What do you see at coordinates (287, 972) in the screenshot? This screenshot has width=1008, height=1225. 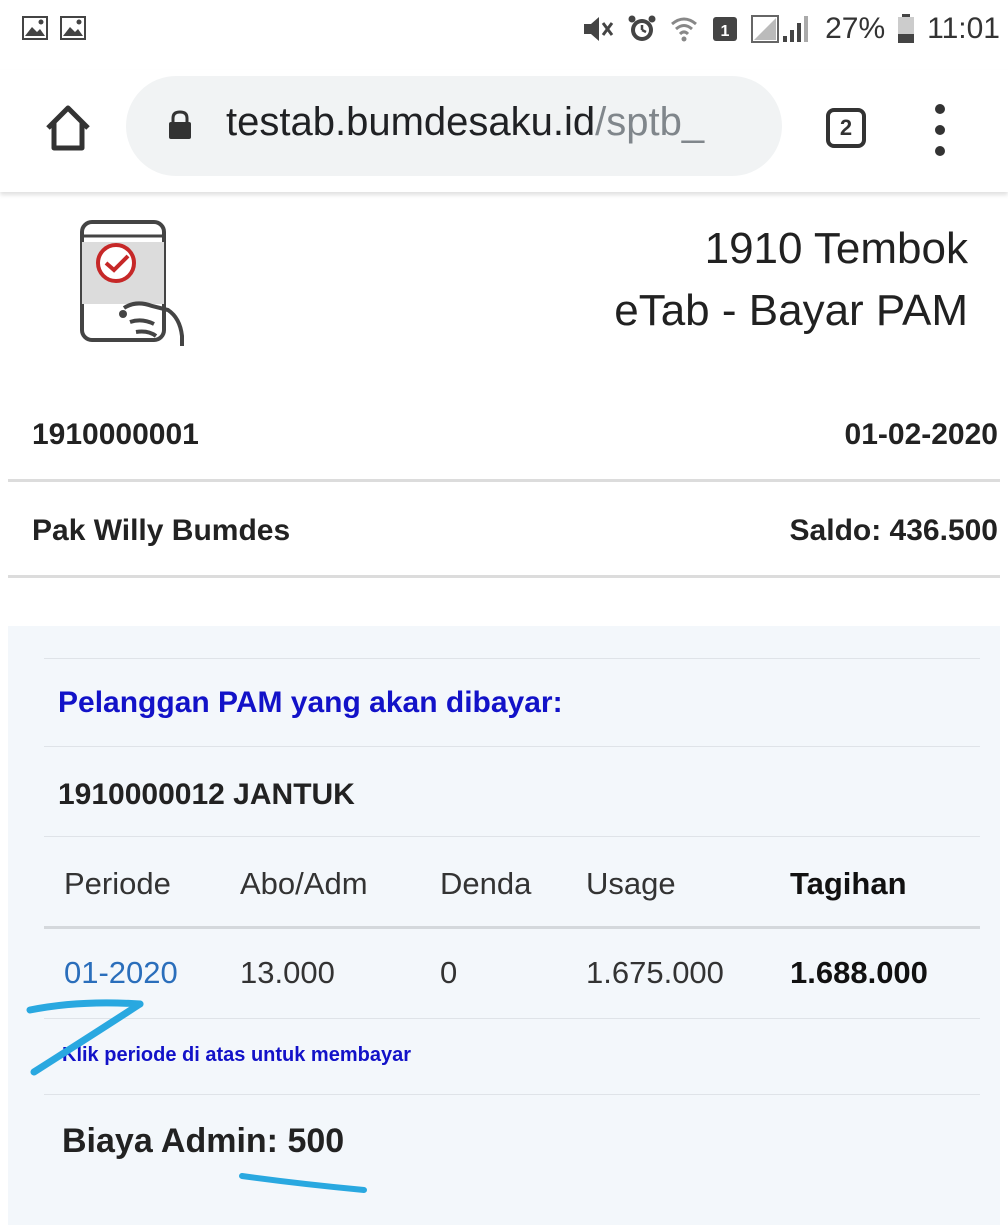 I see `cell-abo-adm: 13.000` at bounding box center [287, 972].